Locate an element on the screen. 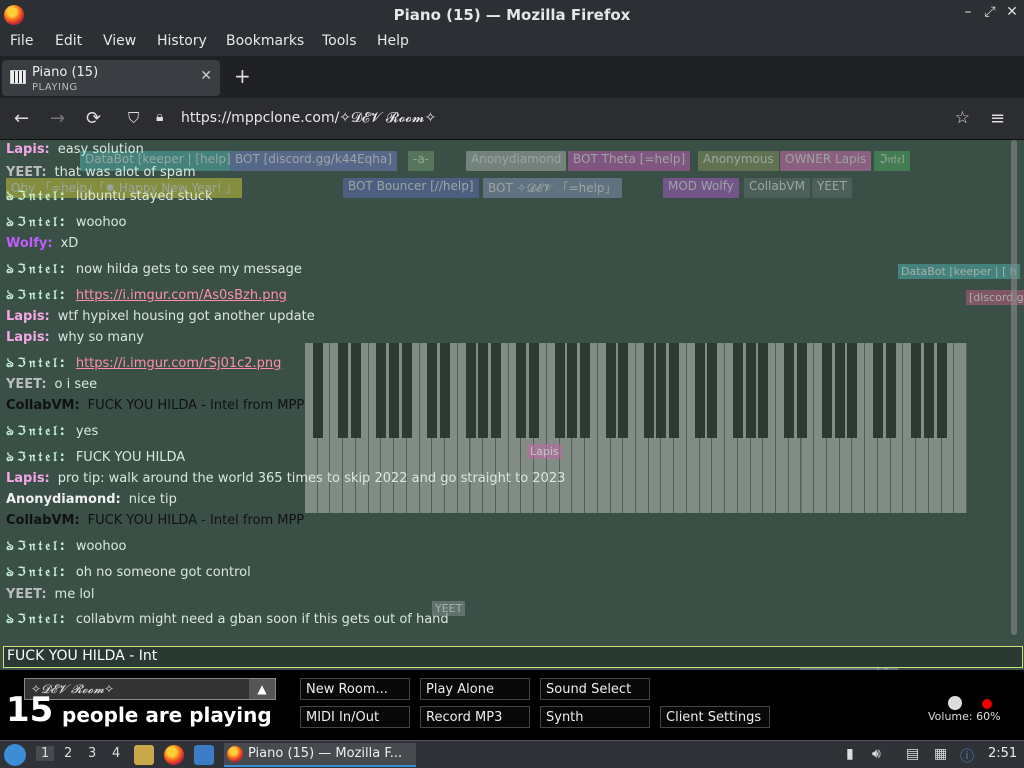 The width and height of the screenshot is (1024, 768). url-bar: ⛉ 🔒︎ https://mppclone.com/✧𝓓𝓔𝓥 𝓡𝓸𝓸𝓶✧ ☆ is located at coordinates (548, 119).